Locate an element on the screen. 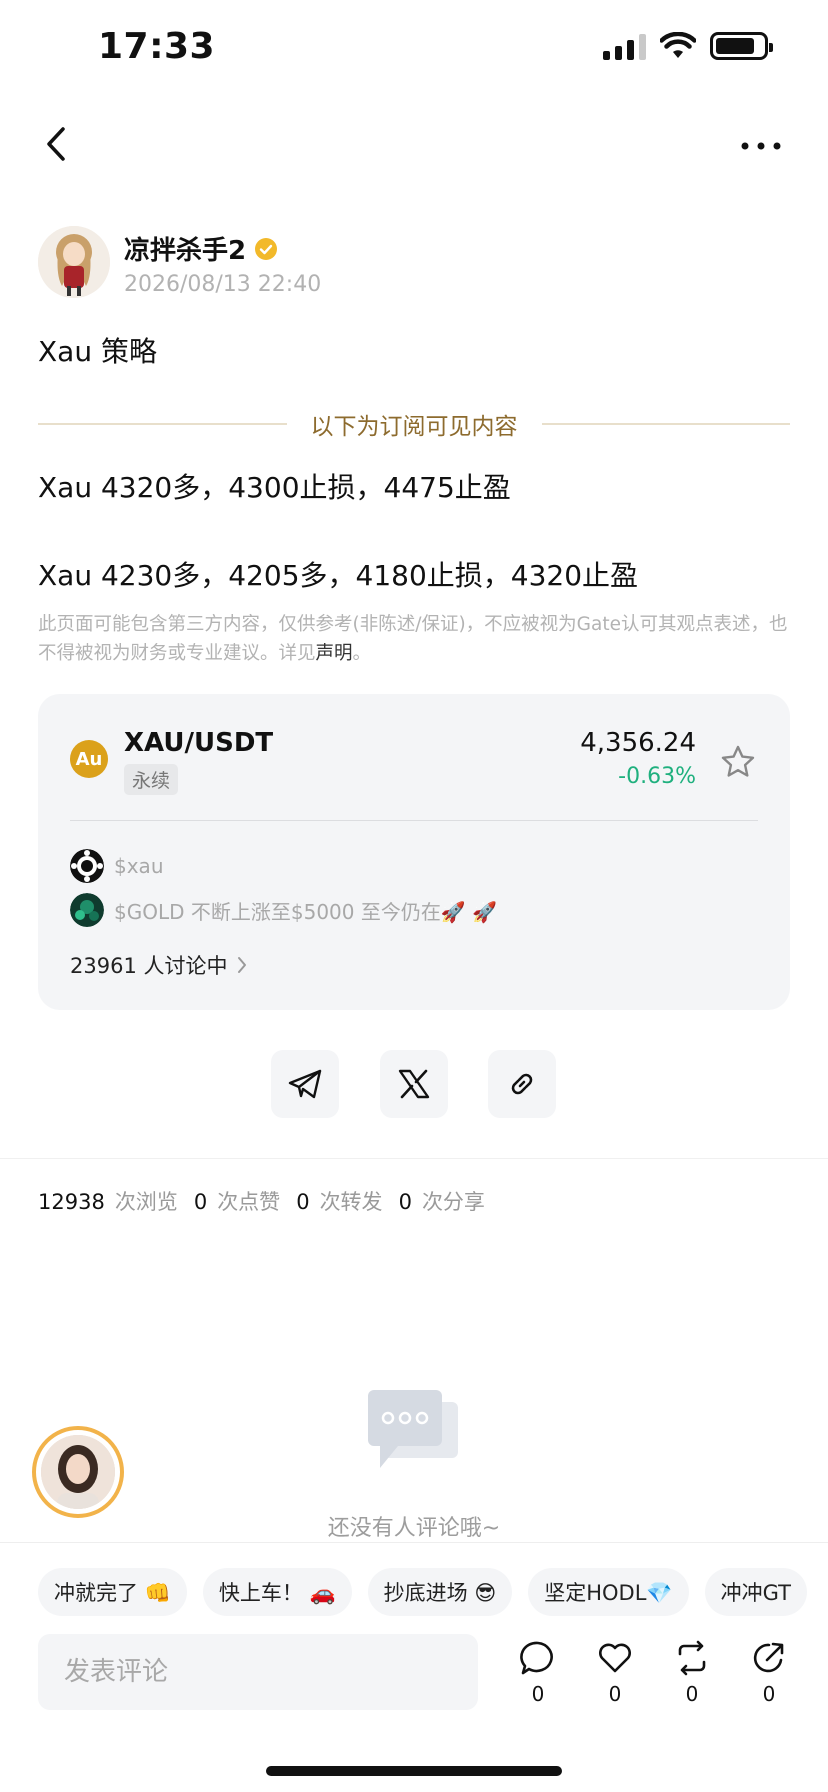  comment-action: 0 is located at coordinates (538, 1673).